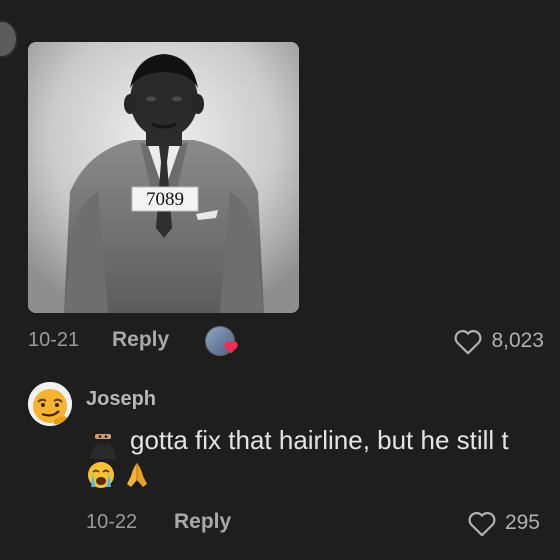  I want to click on heart-filled-icon, so click(231, 347).